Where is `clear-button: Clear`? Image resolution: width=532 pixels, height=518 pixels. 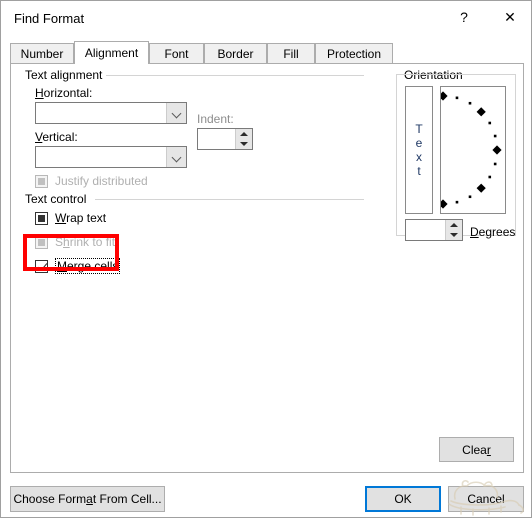
clear-button: Clear is located at coordinates (476, 449).